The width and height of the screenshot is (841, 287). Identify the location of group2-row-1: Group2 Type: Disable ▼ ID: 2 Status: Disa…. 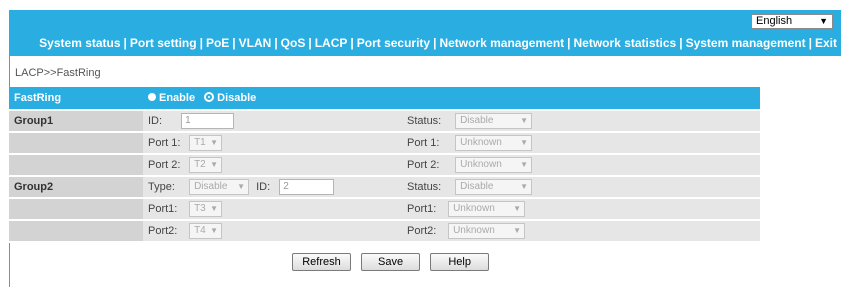
(384, 187).